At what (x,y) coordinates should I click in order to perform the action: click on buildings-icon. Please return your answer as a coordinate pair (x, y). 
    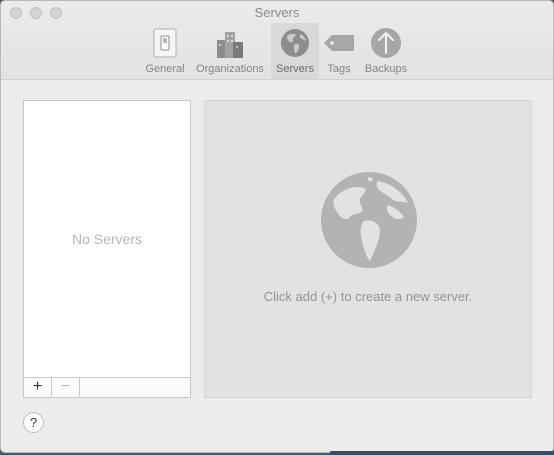
    Looking at the image, I should click on (230, 45).